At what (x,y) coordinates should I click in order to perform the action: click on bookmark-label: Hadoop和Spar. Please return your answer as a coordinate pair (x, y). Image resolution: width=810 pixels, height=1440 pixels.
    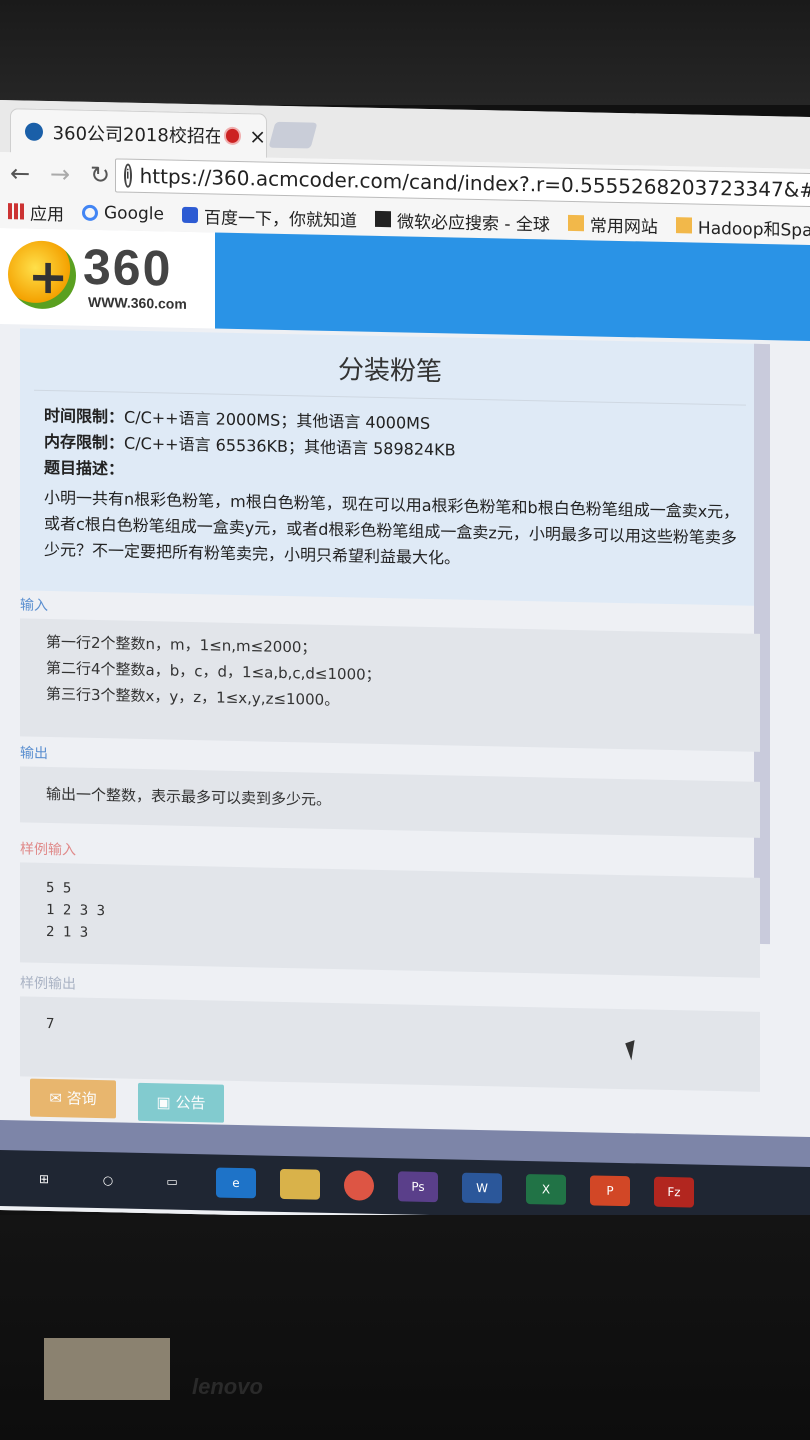
    Looking at the image, I should click on (753, 229).